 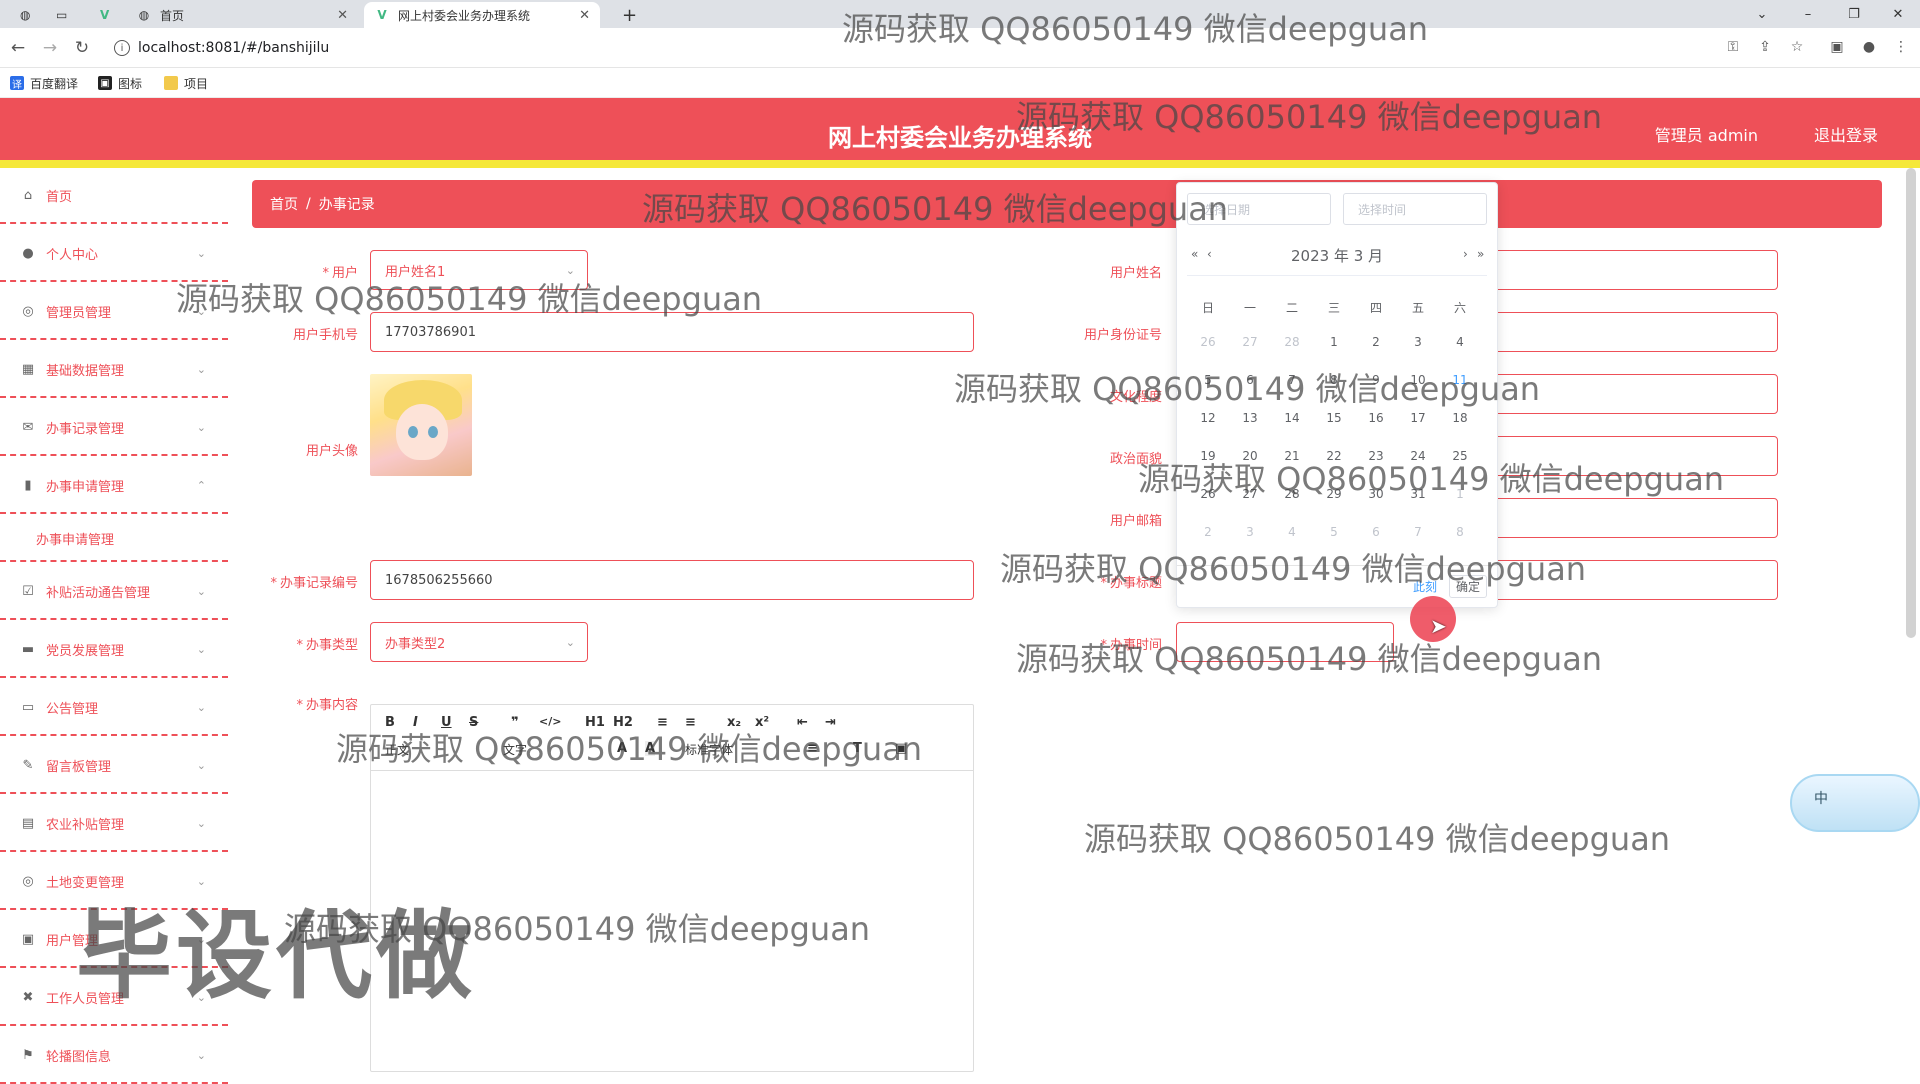 What do you see at coordinates (1762, 14) in the screenshot?
I see `tab-search-chevron-icon: ⌄` at bounding box center [1762, 14].